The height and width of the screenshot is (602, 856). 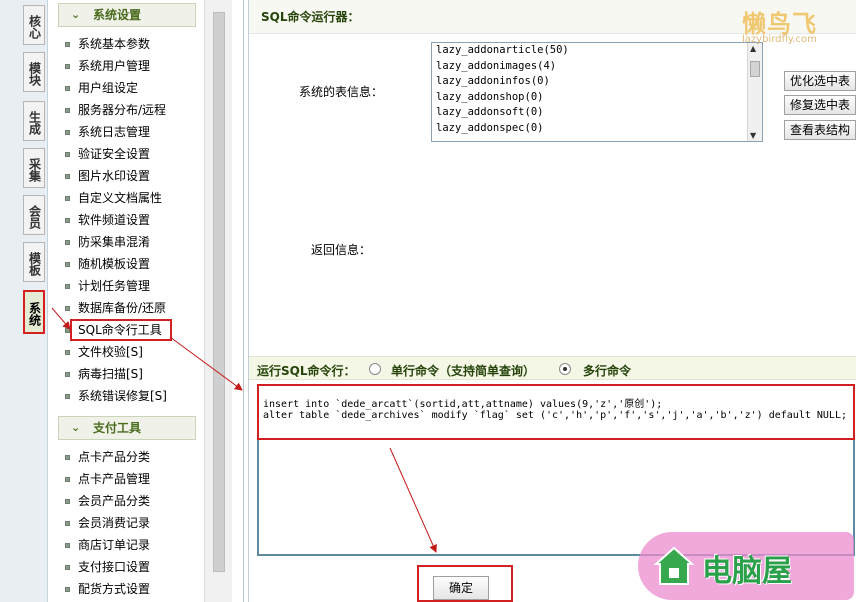 What do you see at coordinates (461, 588) in the screenshot?
I see `confirm-button: 确定` at bounding box center [461, 588].